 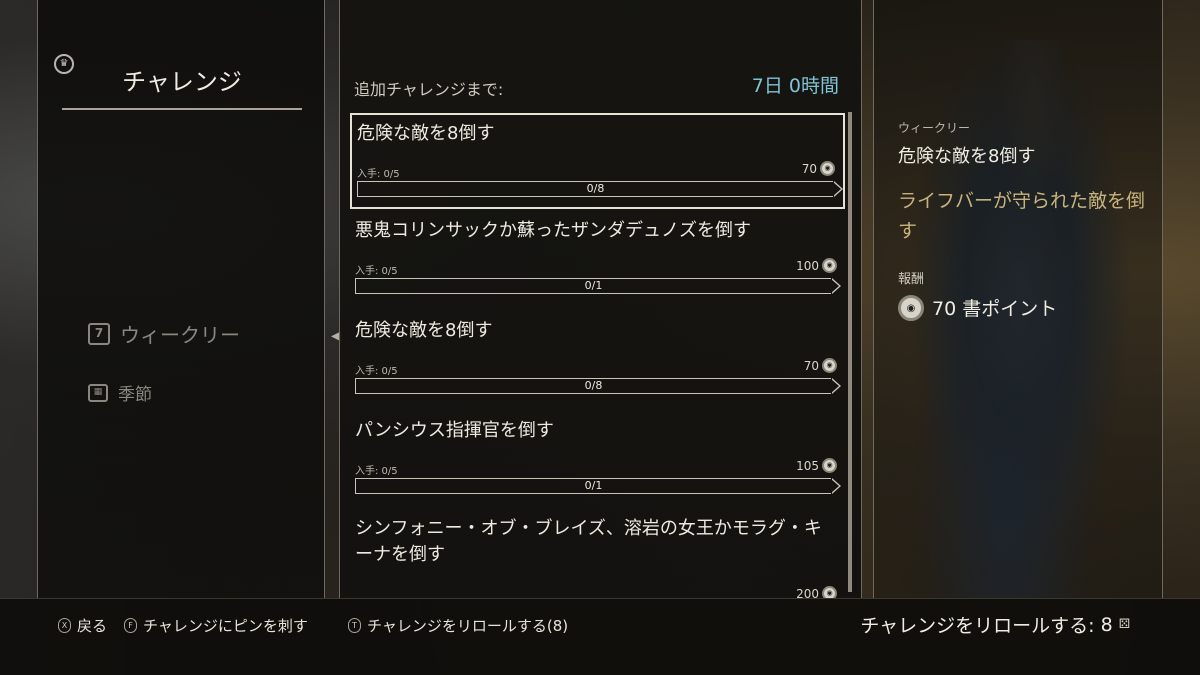 I want to click on scrollbar, so click(x=850, y=352).